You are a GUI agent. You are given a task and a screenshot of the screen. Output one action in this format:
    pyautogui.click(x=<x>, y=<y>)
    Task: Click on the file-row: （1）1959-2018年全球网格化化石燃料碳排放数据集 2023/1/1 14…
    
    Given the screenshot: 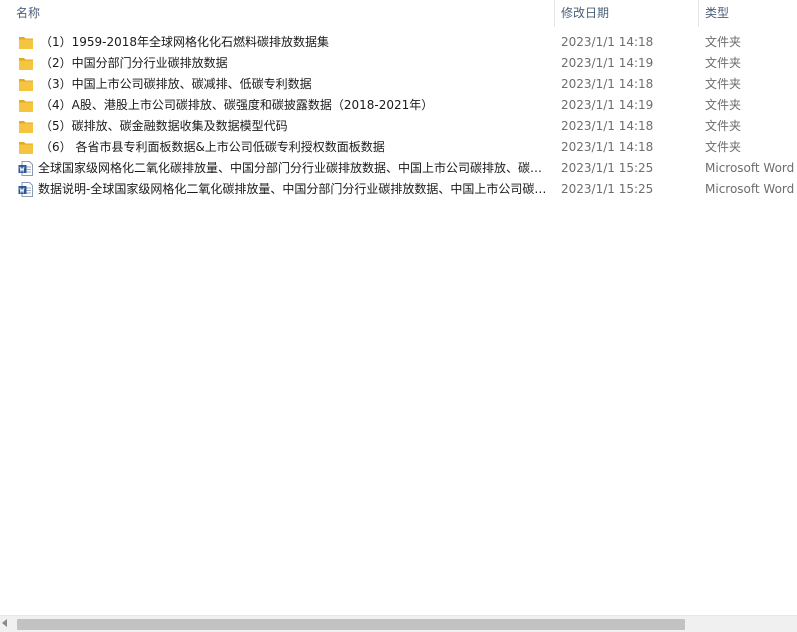 What is the action you would take?
    pyautogui.click(x=398, y=42)
    